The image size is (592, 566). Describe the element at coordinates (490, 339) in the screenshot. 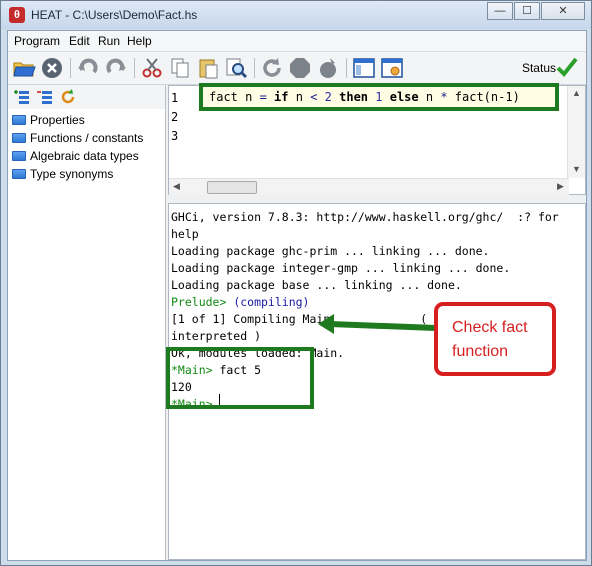

I see `callout-text: Check fact function` at that location.